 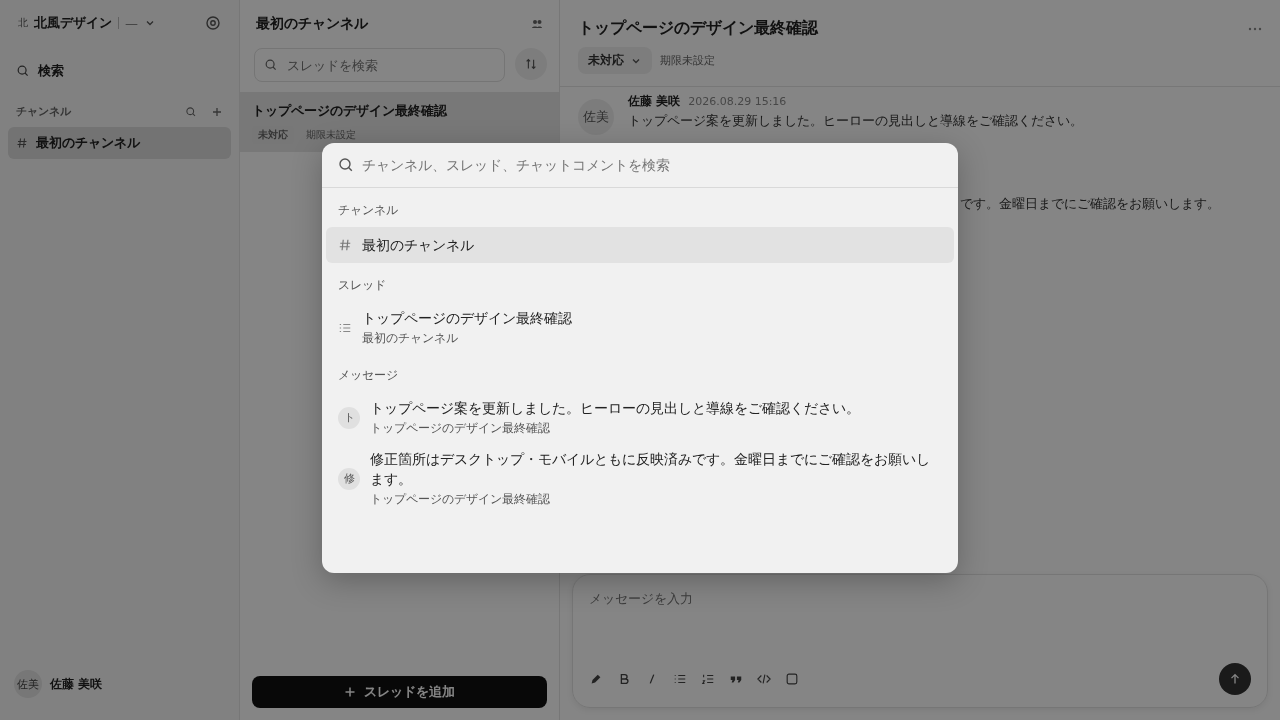 What do you see at coordinates (654, 101) in the screenshot?
I see `author-name: 佐藤 美咲` at bounding box center [654, 101].